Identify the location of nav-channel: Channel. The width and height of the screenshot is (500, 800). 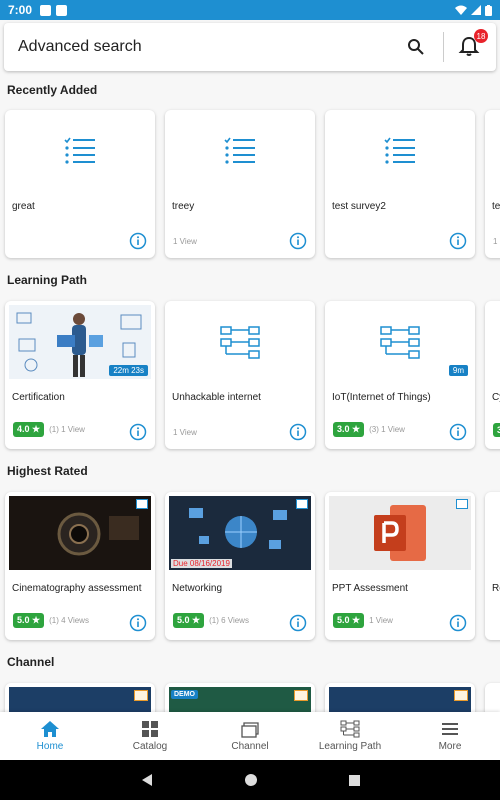
(250, 736).